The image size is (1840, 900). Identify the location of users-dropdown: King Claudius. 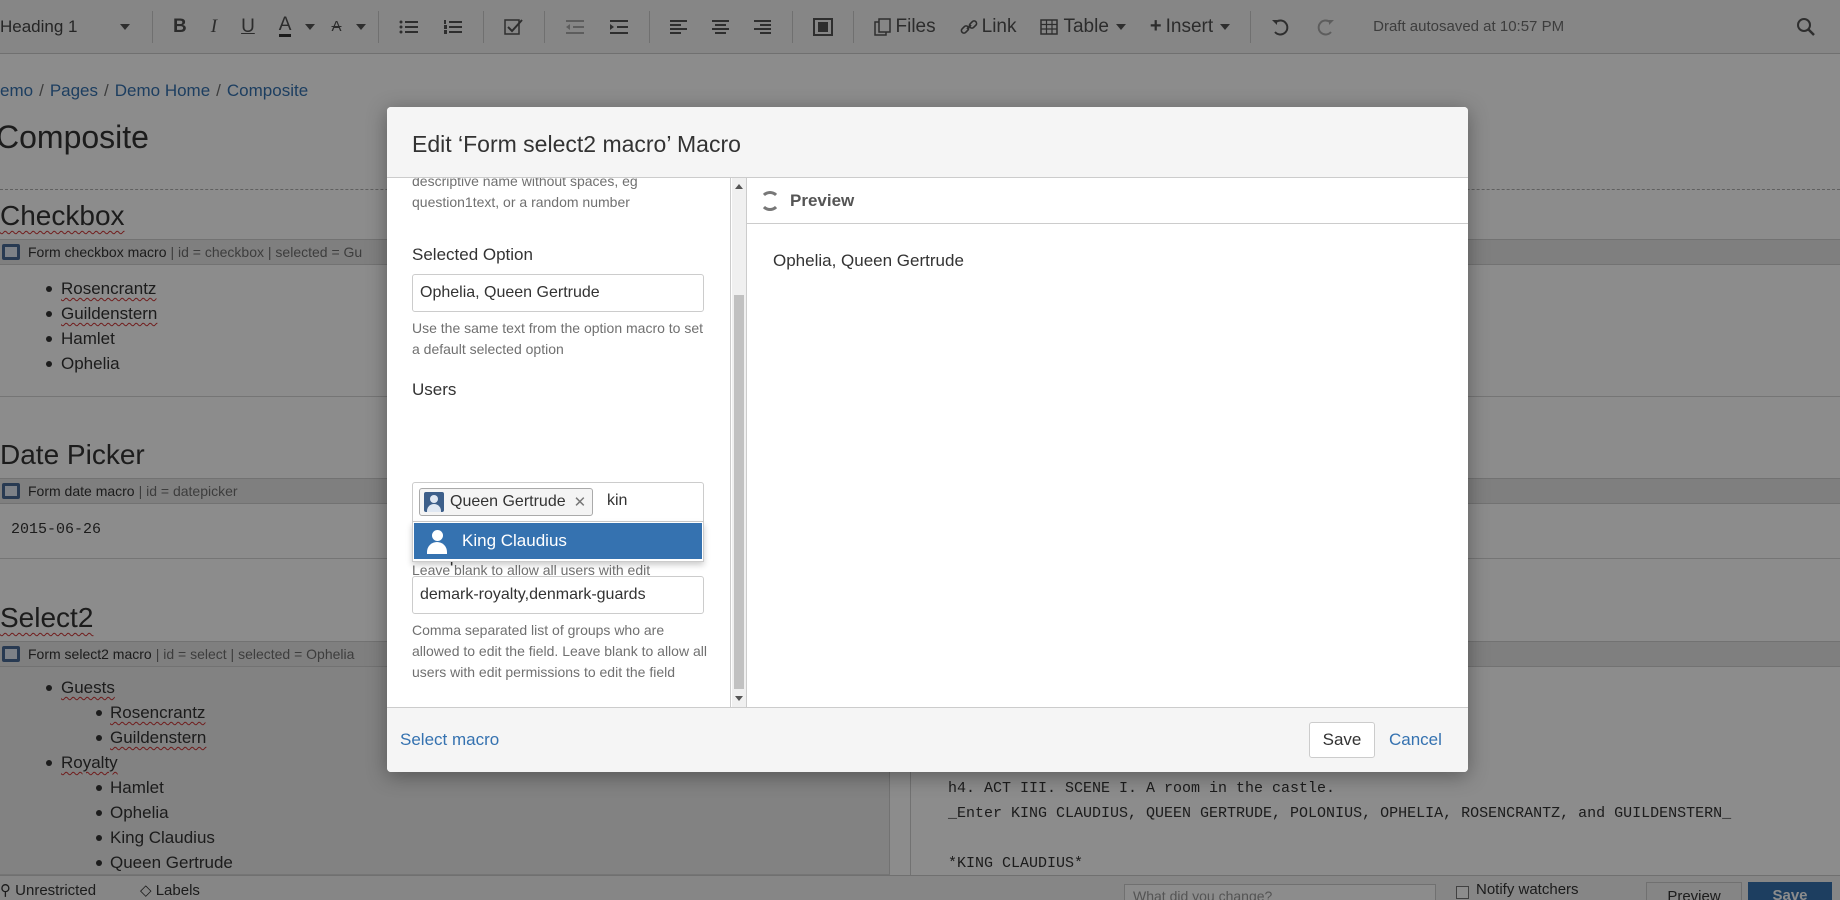
(558, 542).